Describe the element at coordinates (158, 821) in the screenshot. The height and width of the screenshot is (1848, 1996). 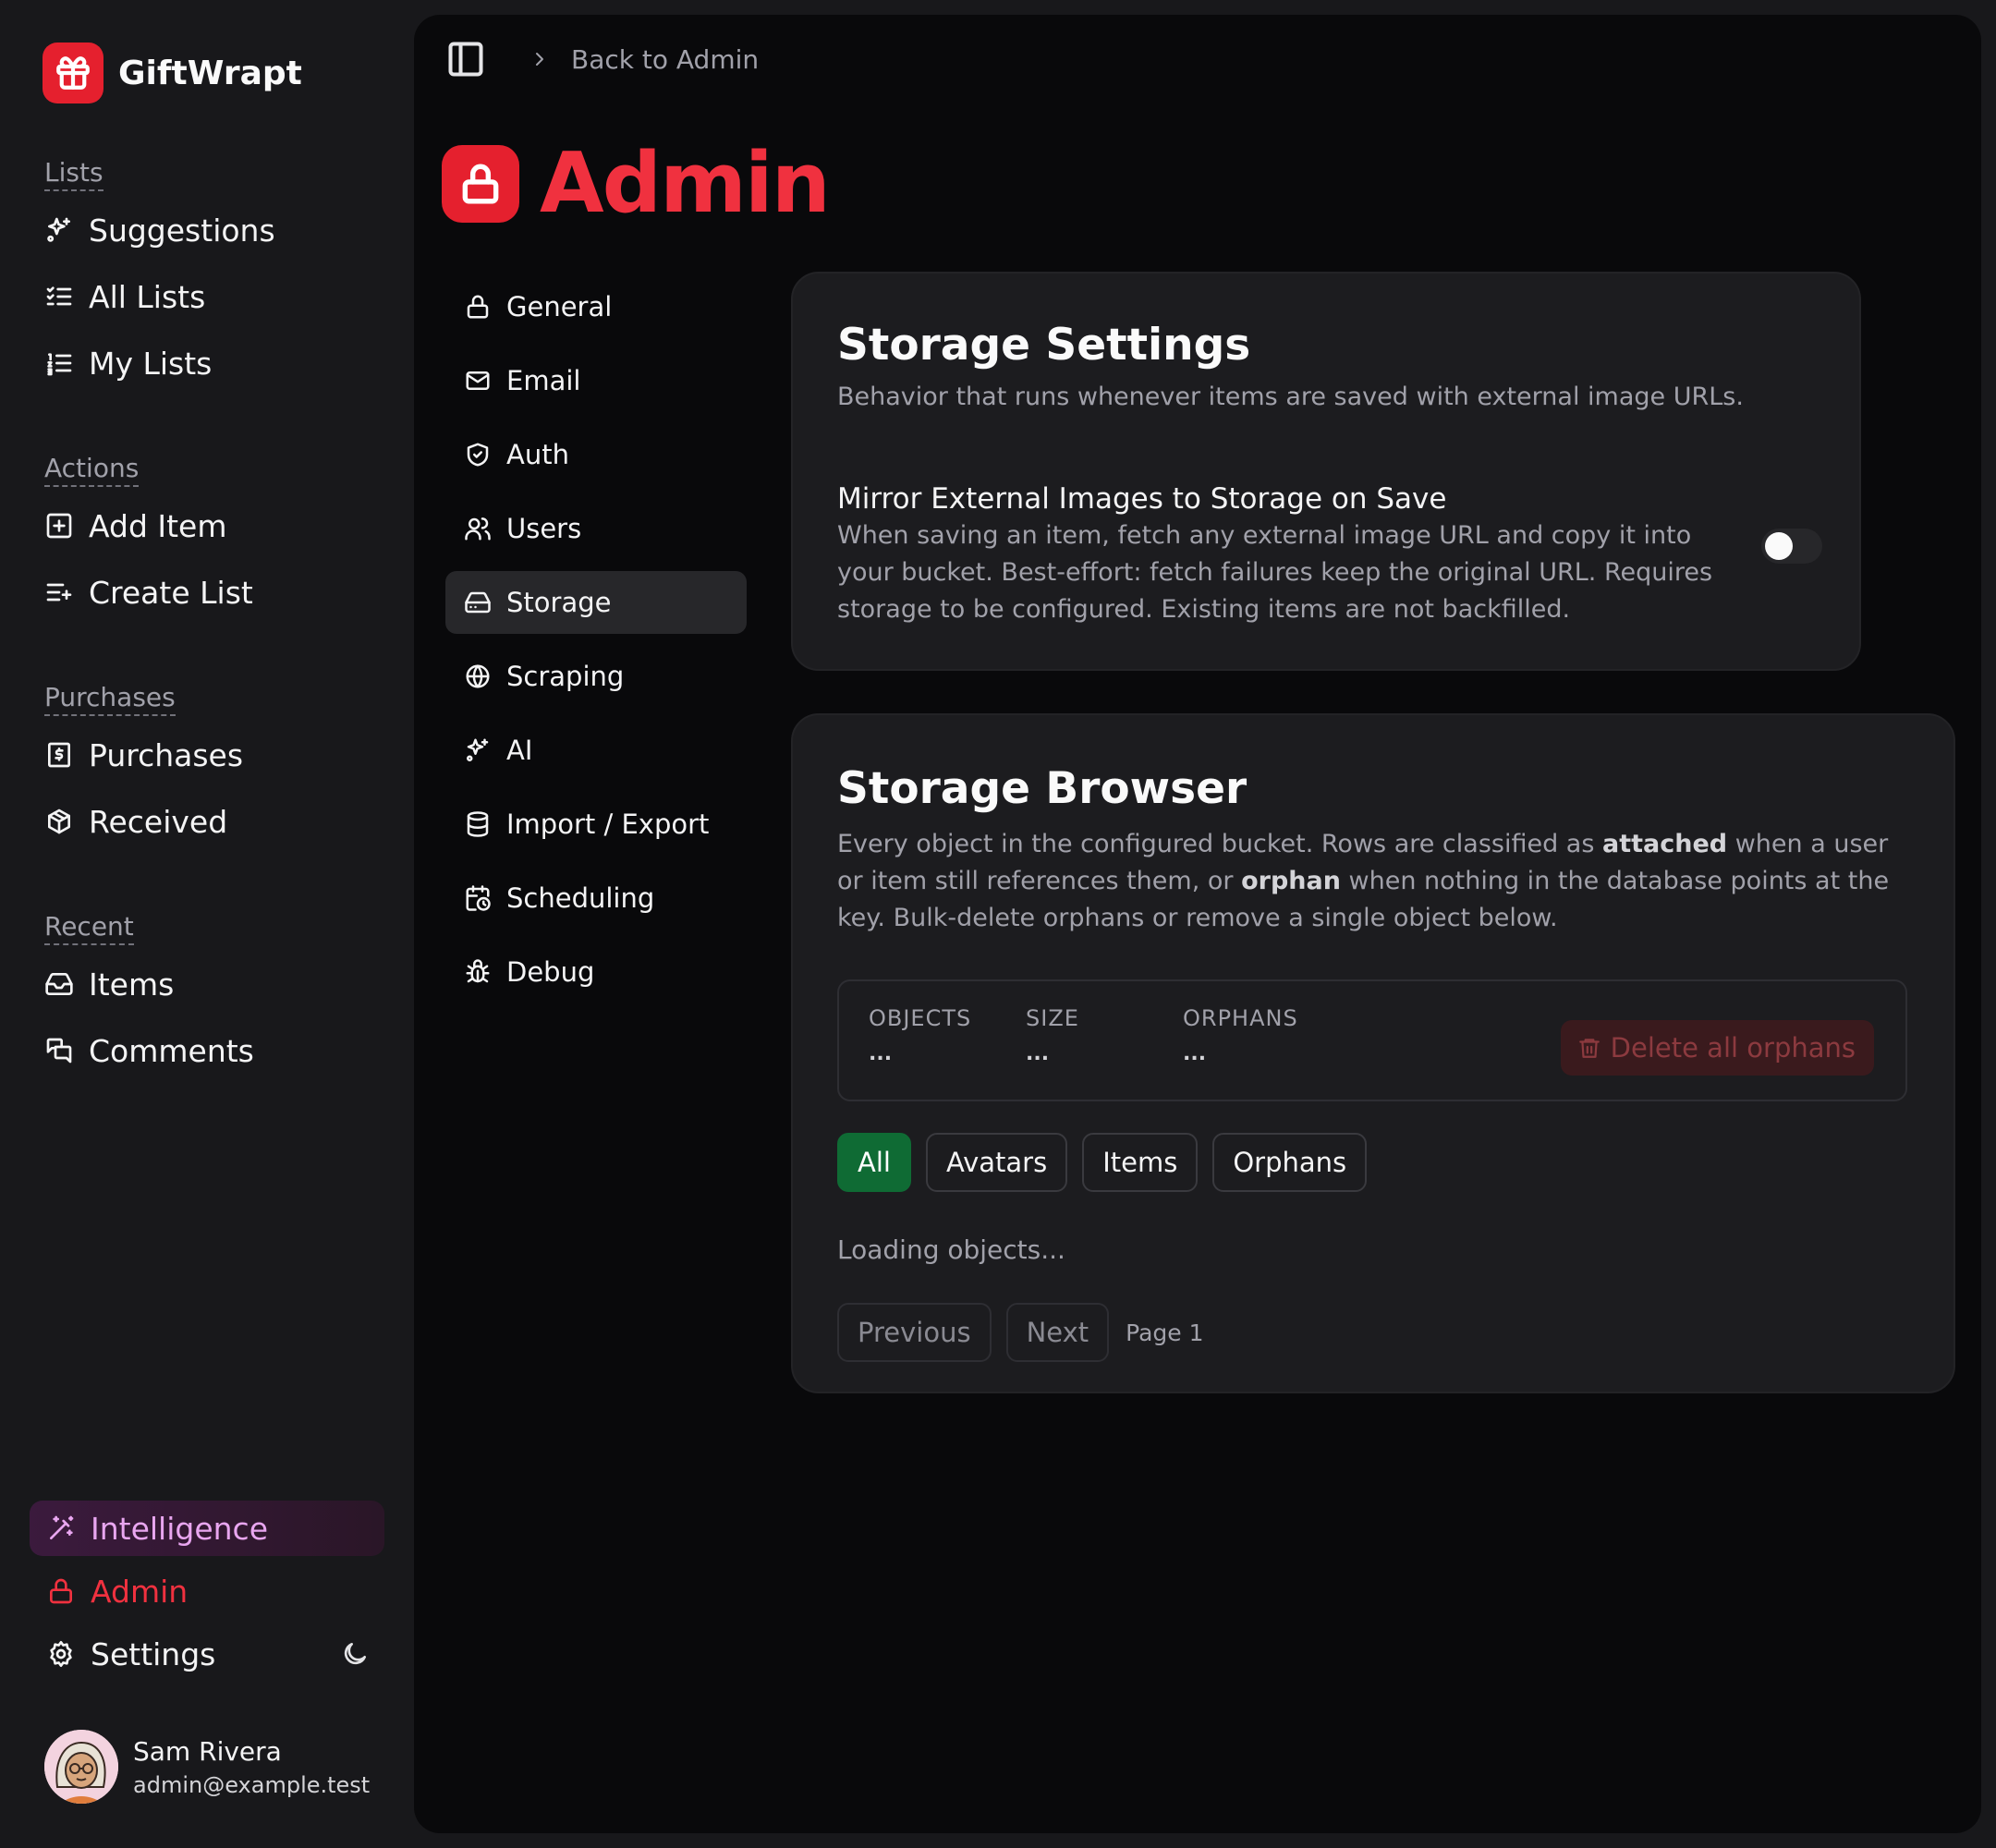
I see `sidebar-item-label: Received` at that location.